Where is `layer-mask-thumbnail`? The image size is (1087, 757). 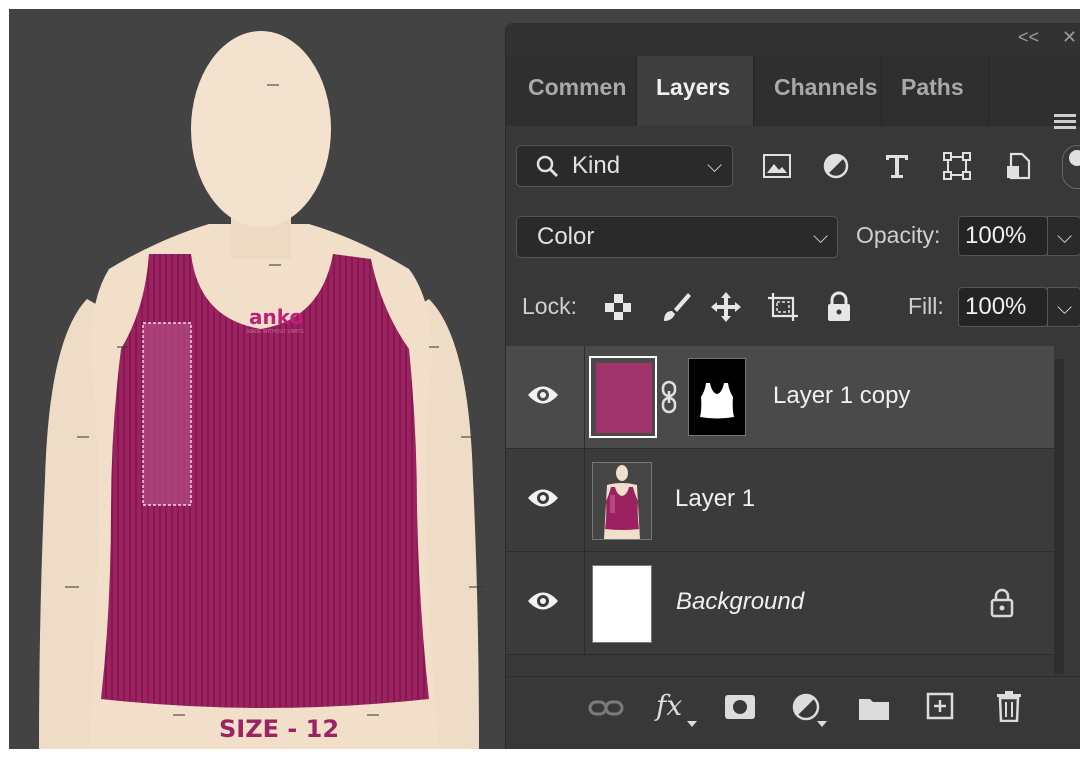 layer-mask-thumbnail is located at coordinates (717, 397).